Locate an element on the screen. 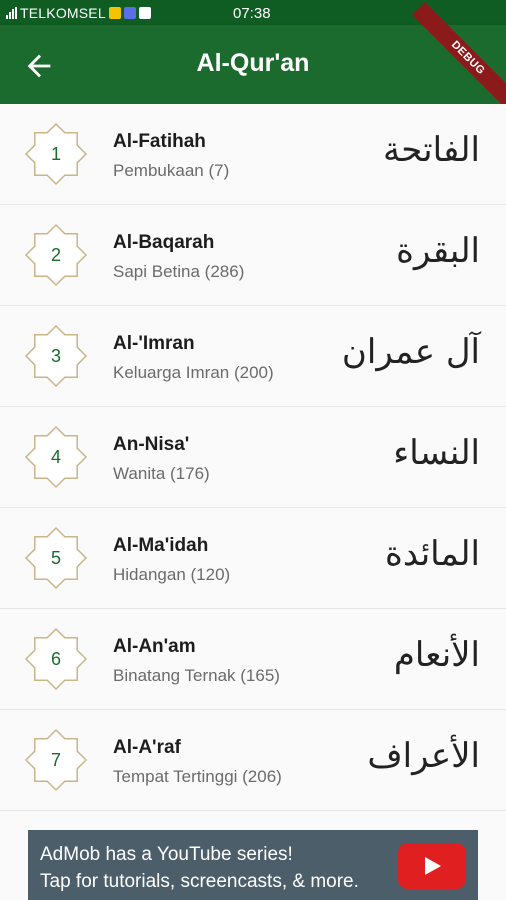 Image resolution: width=506 pixels, height=900 pixels. surah-number: 3 is located at coordinates (55, 355).